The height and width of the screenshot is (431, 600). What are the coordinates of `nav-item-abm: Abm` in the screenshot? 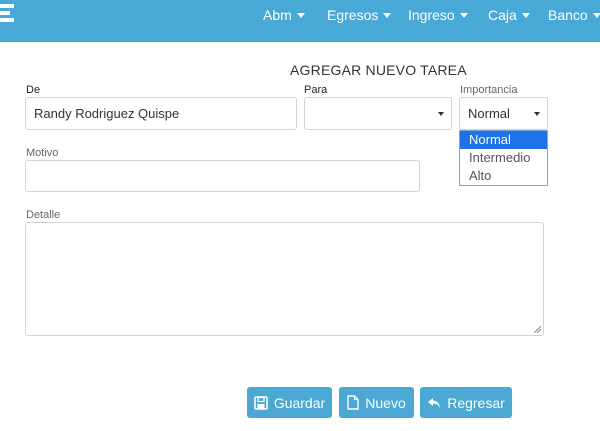 It's located at (284, 15).